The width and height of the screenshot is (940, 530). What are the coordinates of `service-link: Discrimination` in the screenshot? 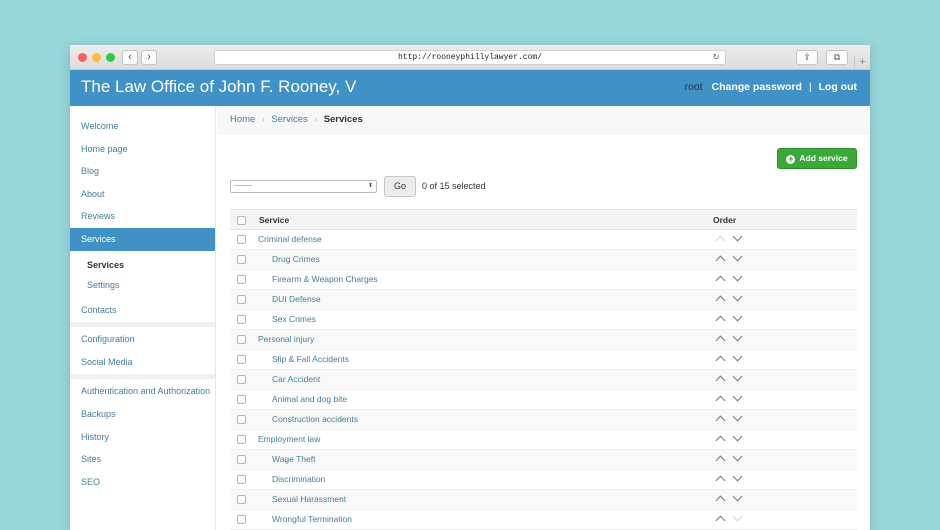 It's located at (298, 479).